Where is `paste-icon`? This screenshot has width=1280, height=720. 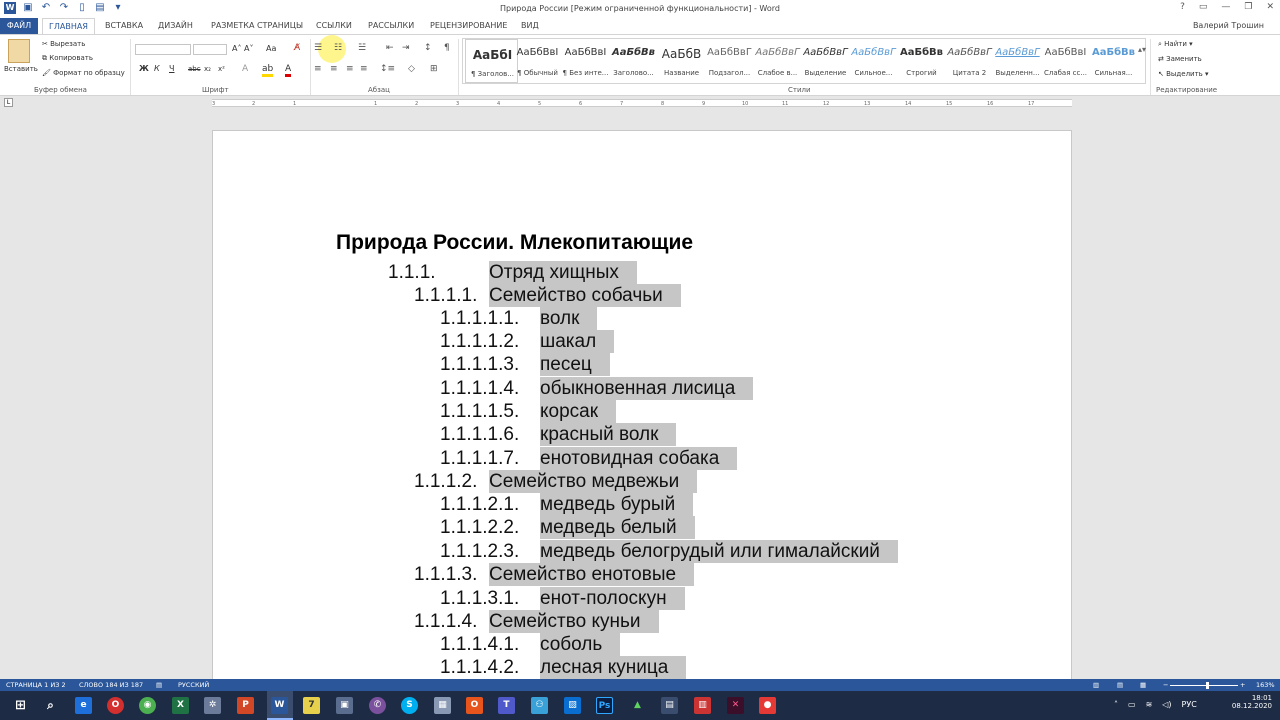
paste-icon is located at coordinates (19, 51).